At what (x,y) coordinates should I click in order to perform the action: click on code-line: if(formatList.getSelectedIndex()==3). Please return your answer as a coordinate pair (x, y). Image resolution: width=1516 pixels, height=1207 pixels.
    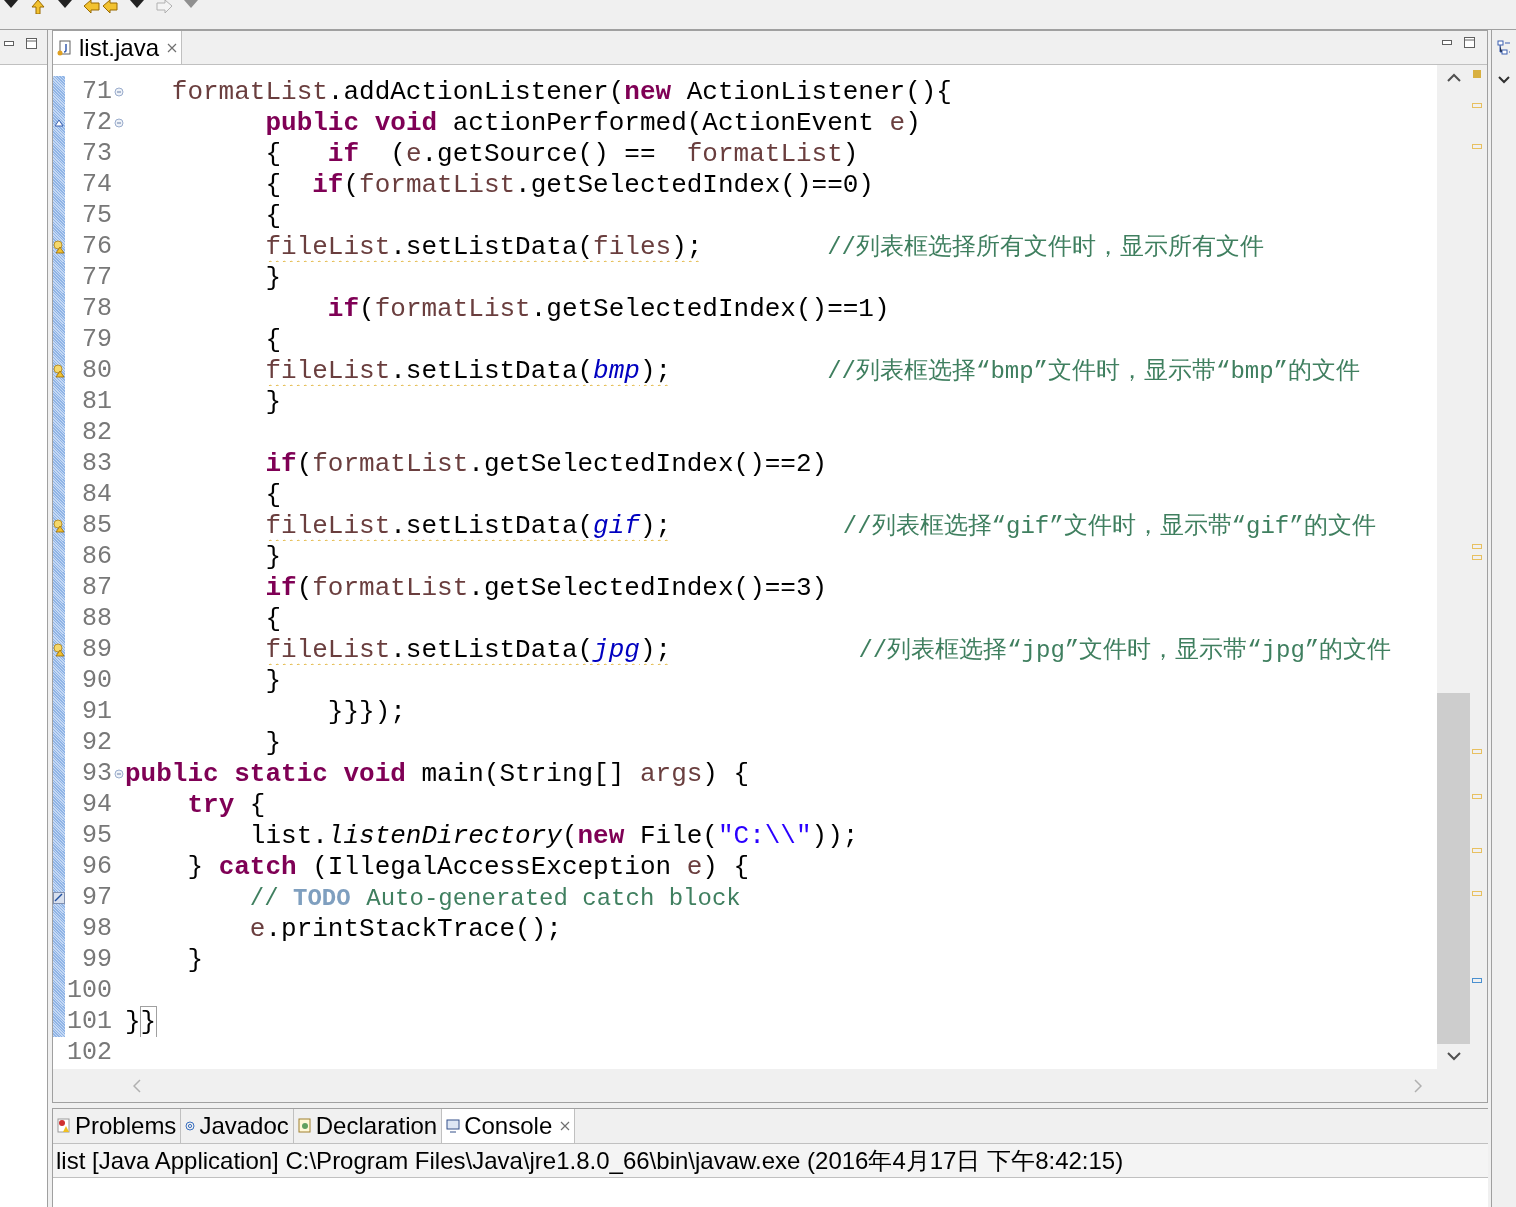
    Looking at the image, I should click on (546, 587).